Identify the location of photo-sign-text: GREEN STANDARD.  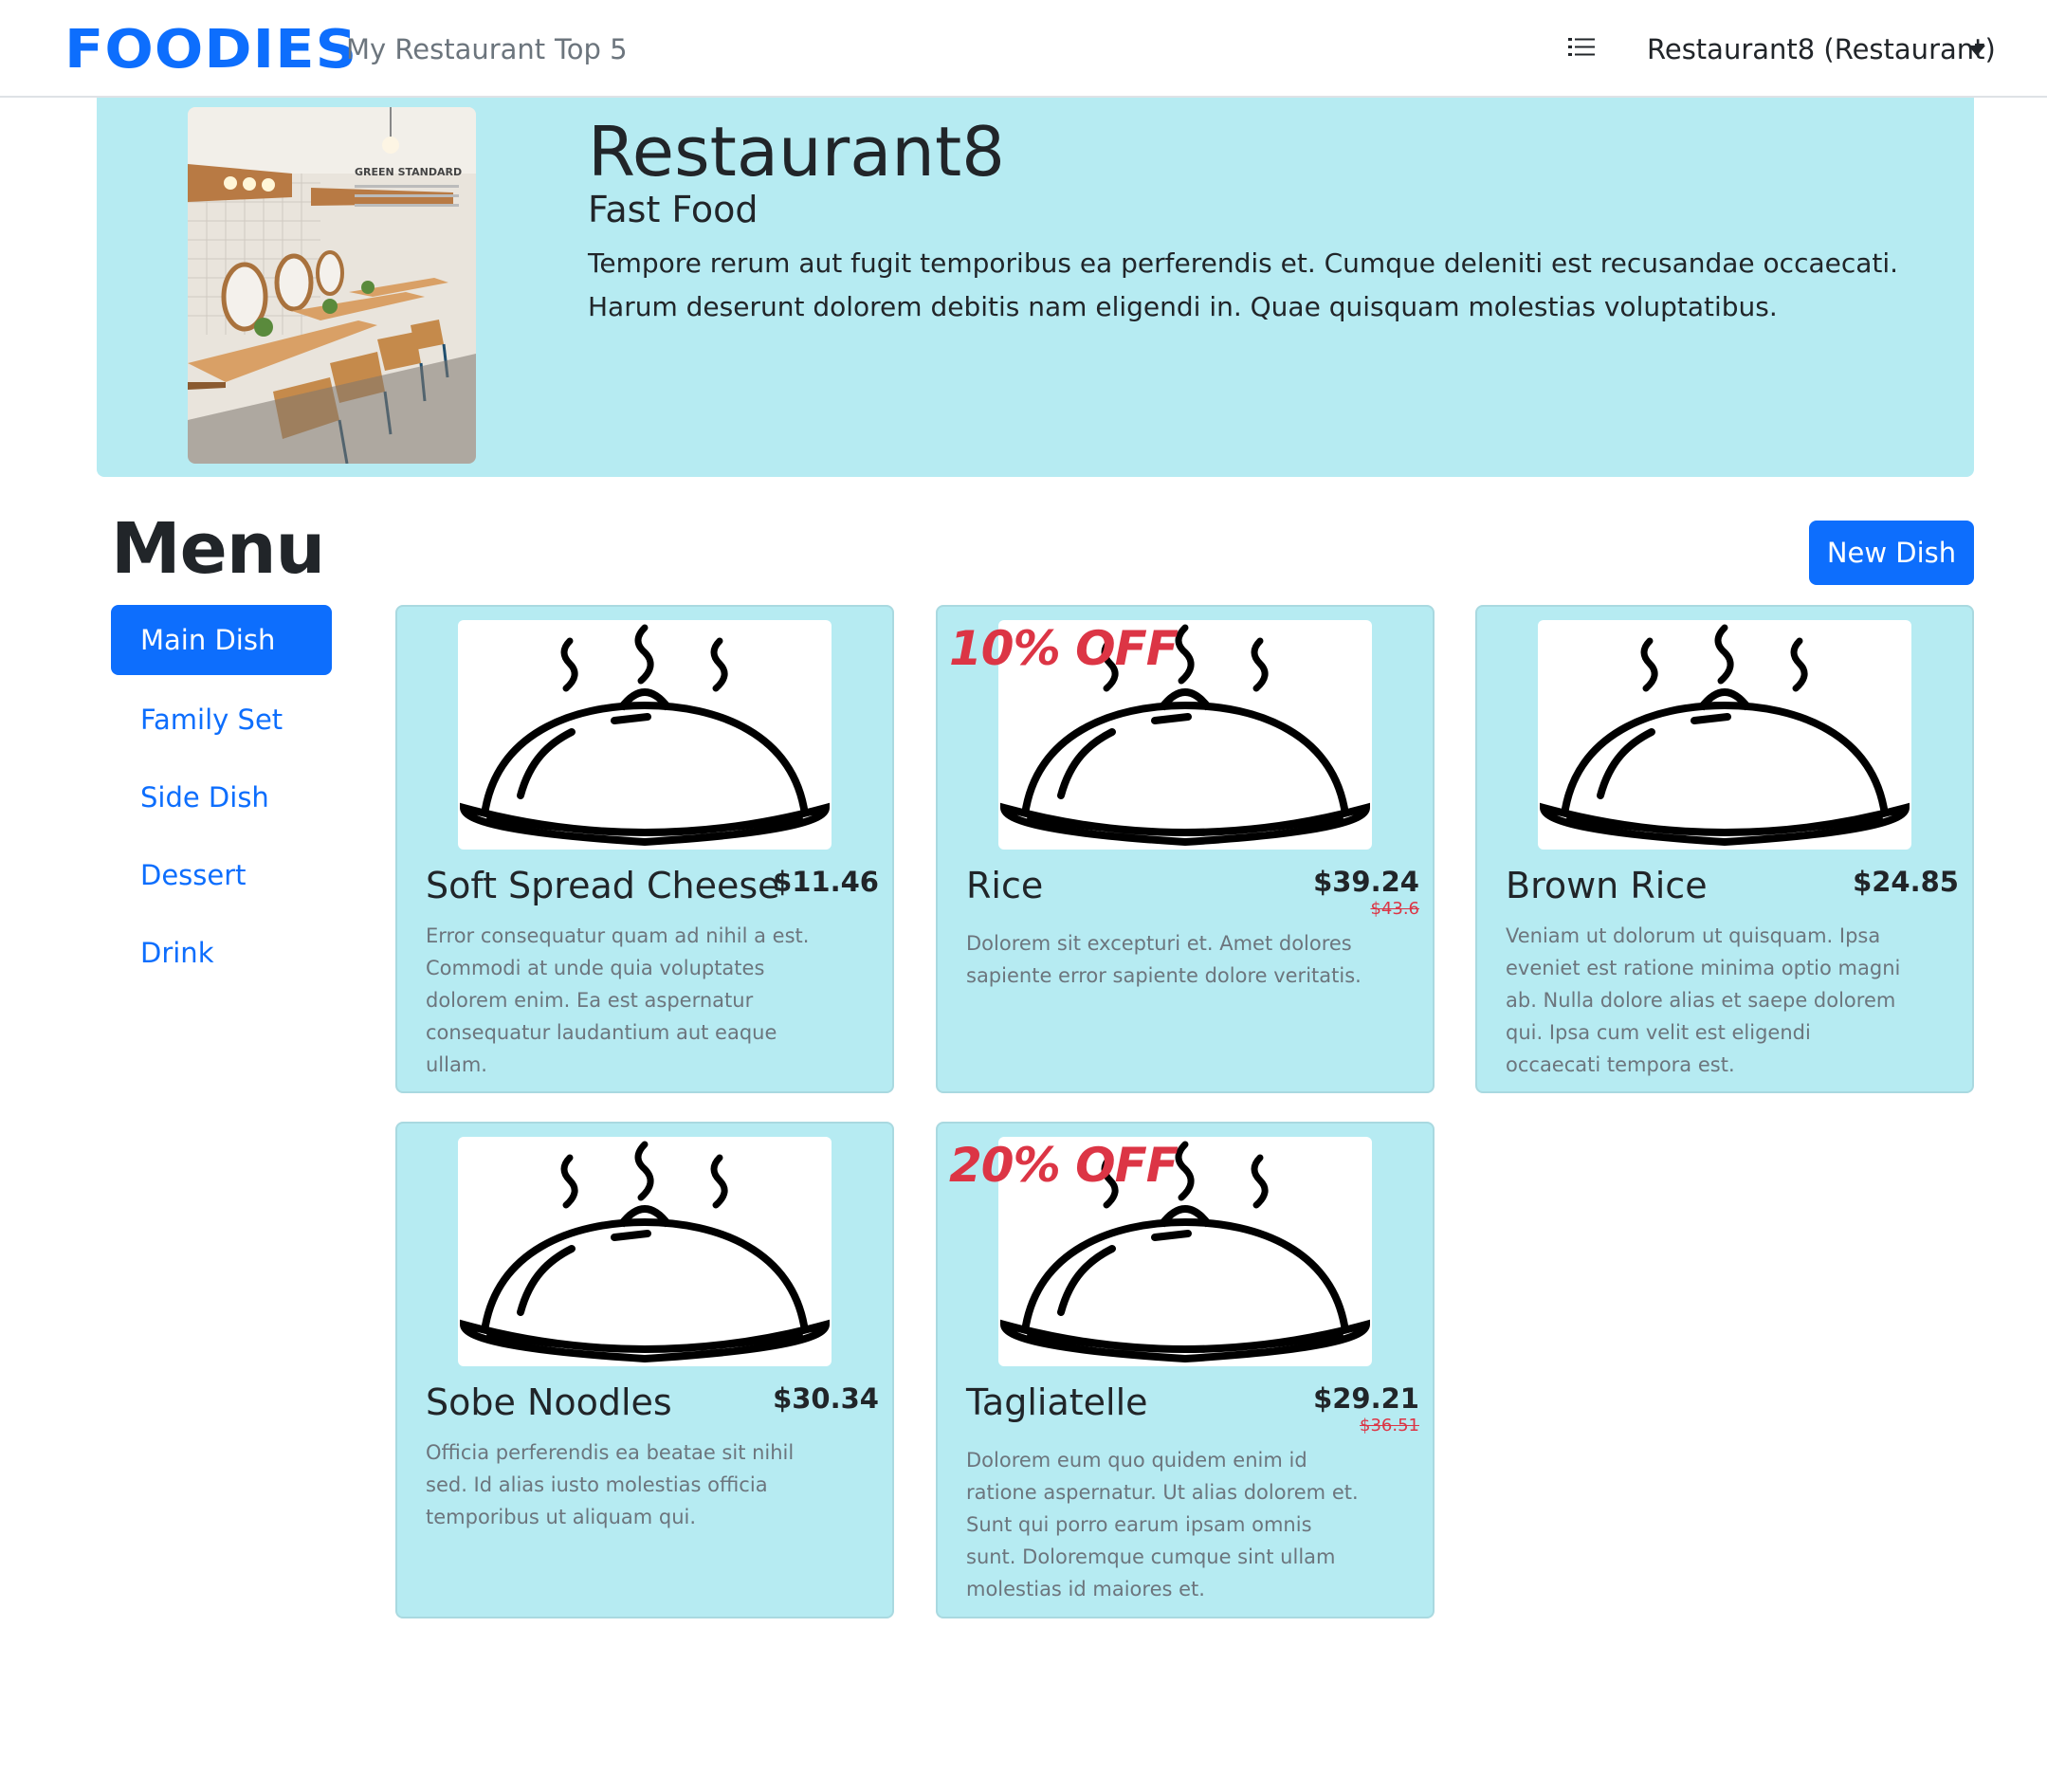
(408, 172).